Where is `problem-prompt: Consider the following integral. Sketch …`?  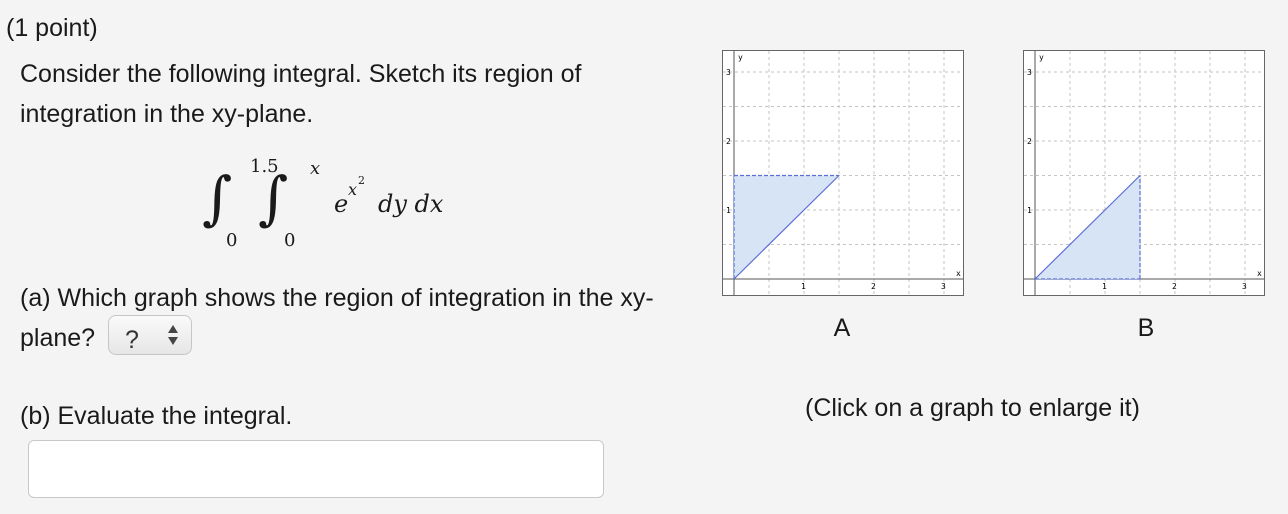 problem-prompt: Consider the following integral. Sketch … is located at coordinates (301, 94).